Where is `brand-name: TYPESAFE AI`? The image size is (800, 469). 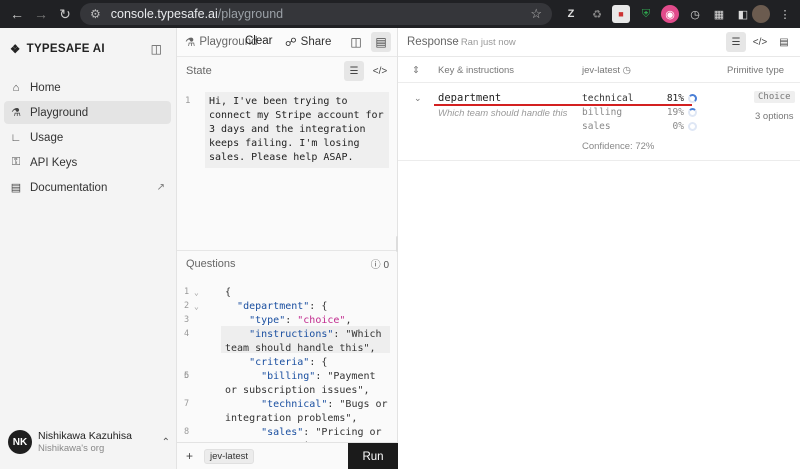 brand-name: TYPESAFE AI is located at coordinates (65, 49).